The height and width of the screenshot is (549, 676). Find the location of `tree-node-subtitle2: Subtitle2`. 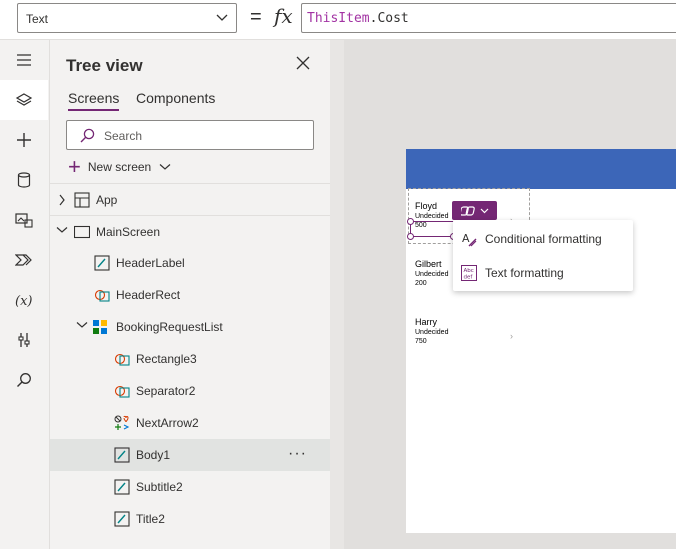

tree-node-subtitle2: Subtitle2 is located at coordinates (190, 487).